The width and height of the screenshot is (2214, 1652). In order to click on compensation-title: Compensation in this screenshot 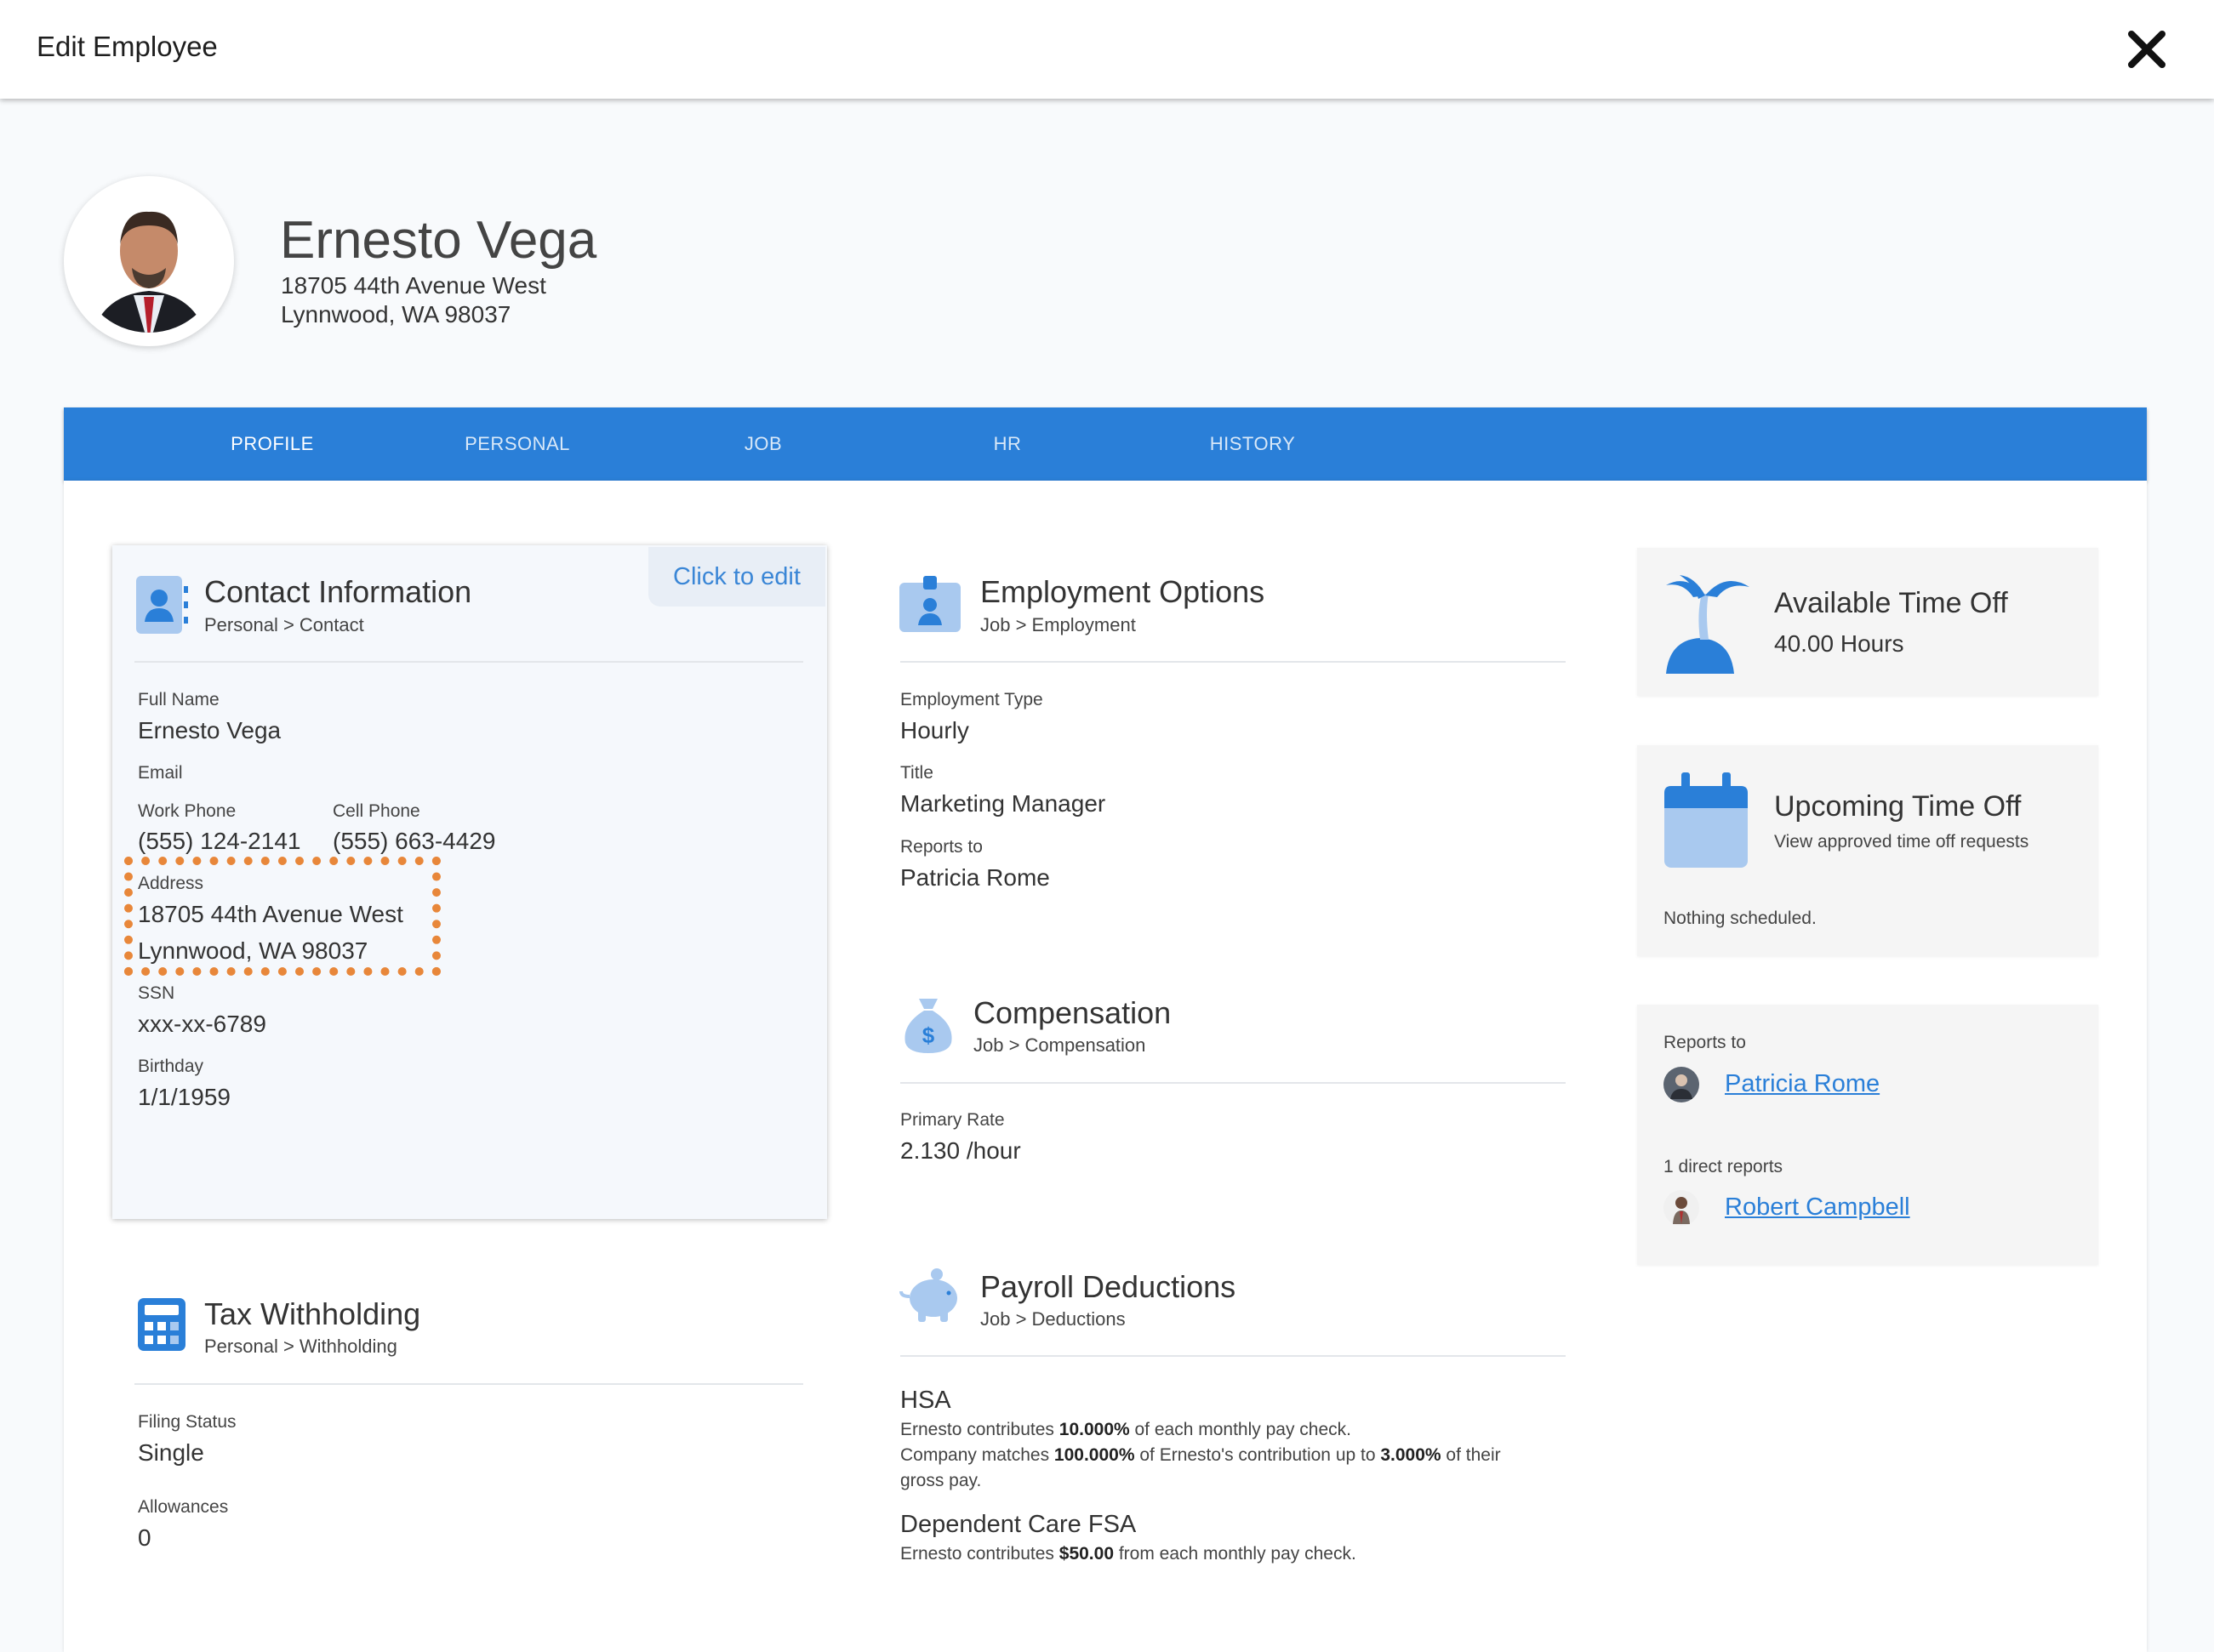, I will do `click(1072, 1012)`.